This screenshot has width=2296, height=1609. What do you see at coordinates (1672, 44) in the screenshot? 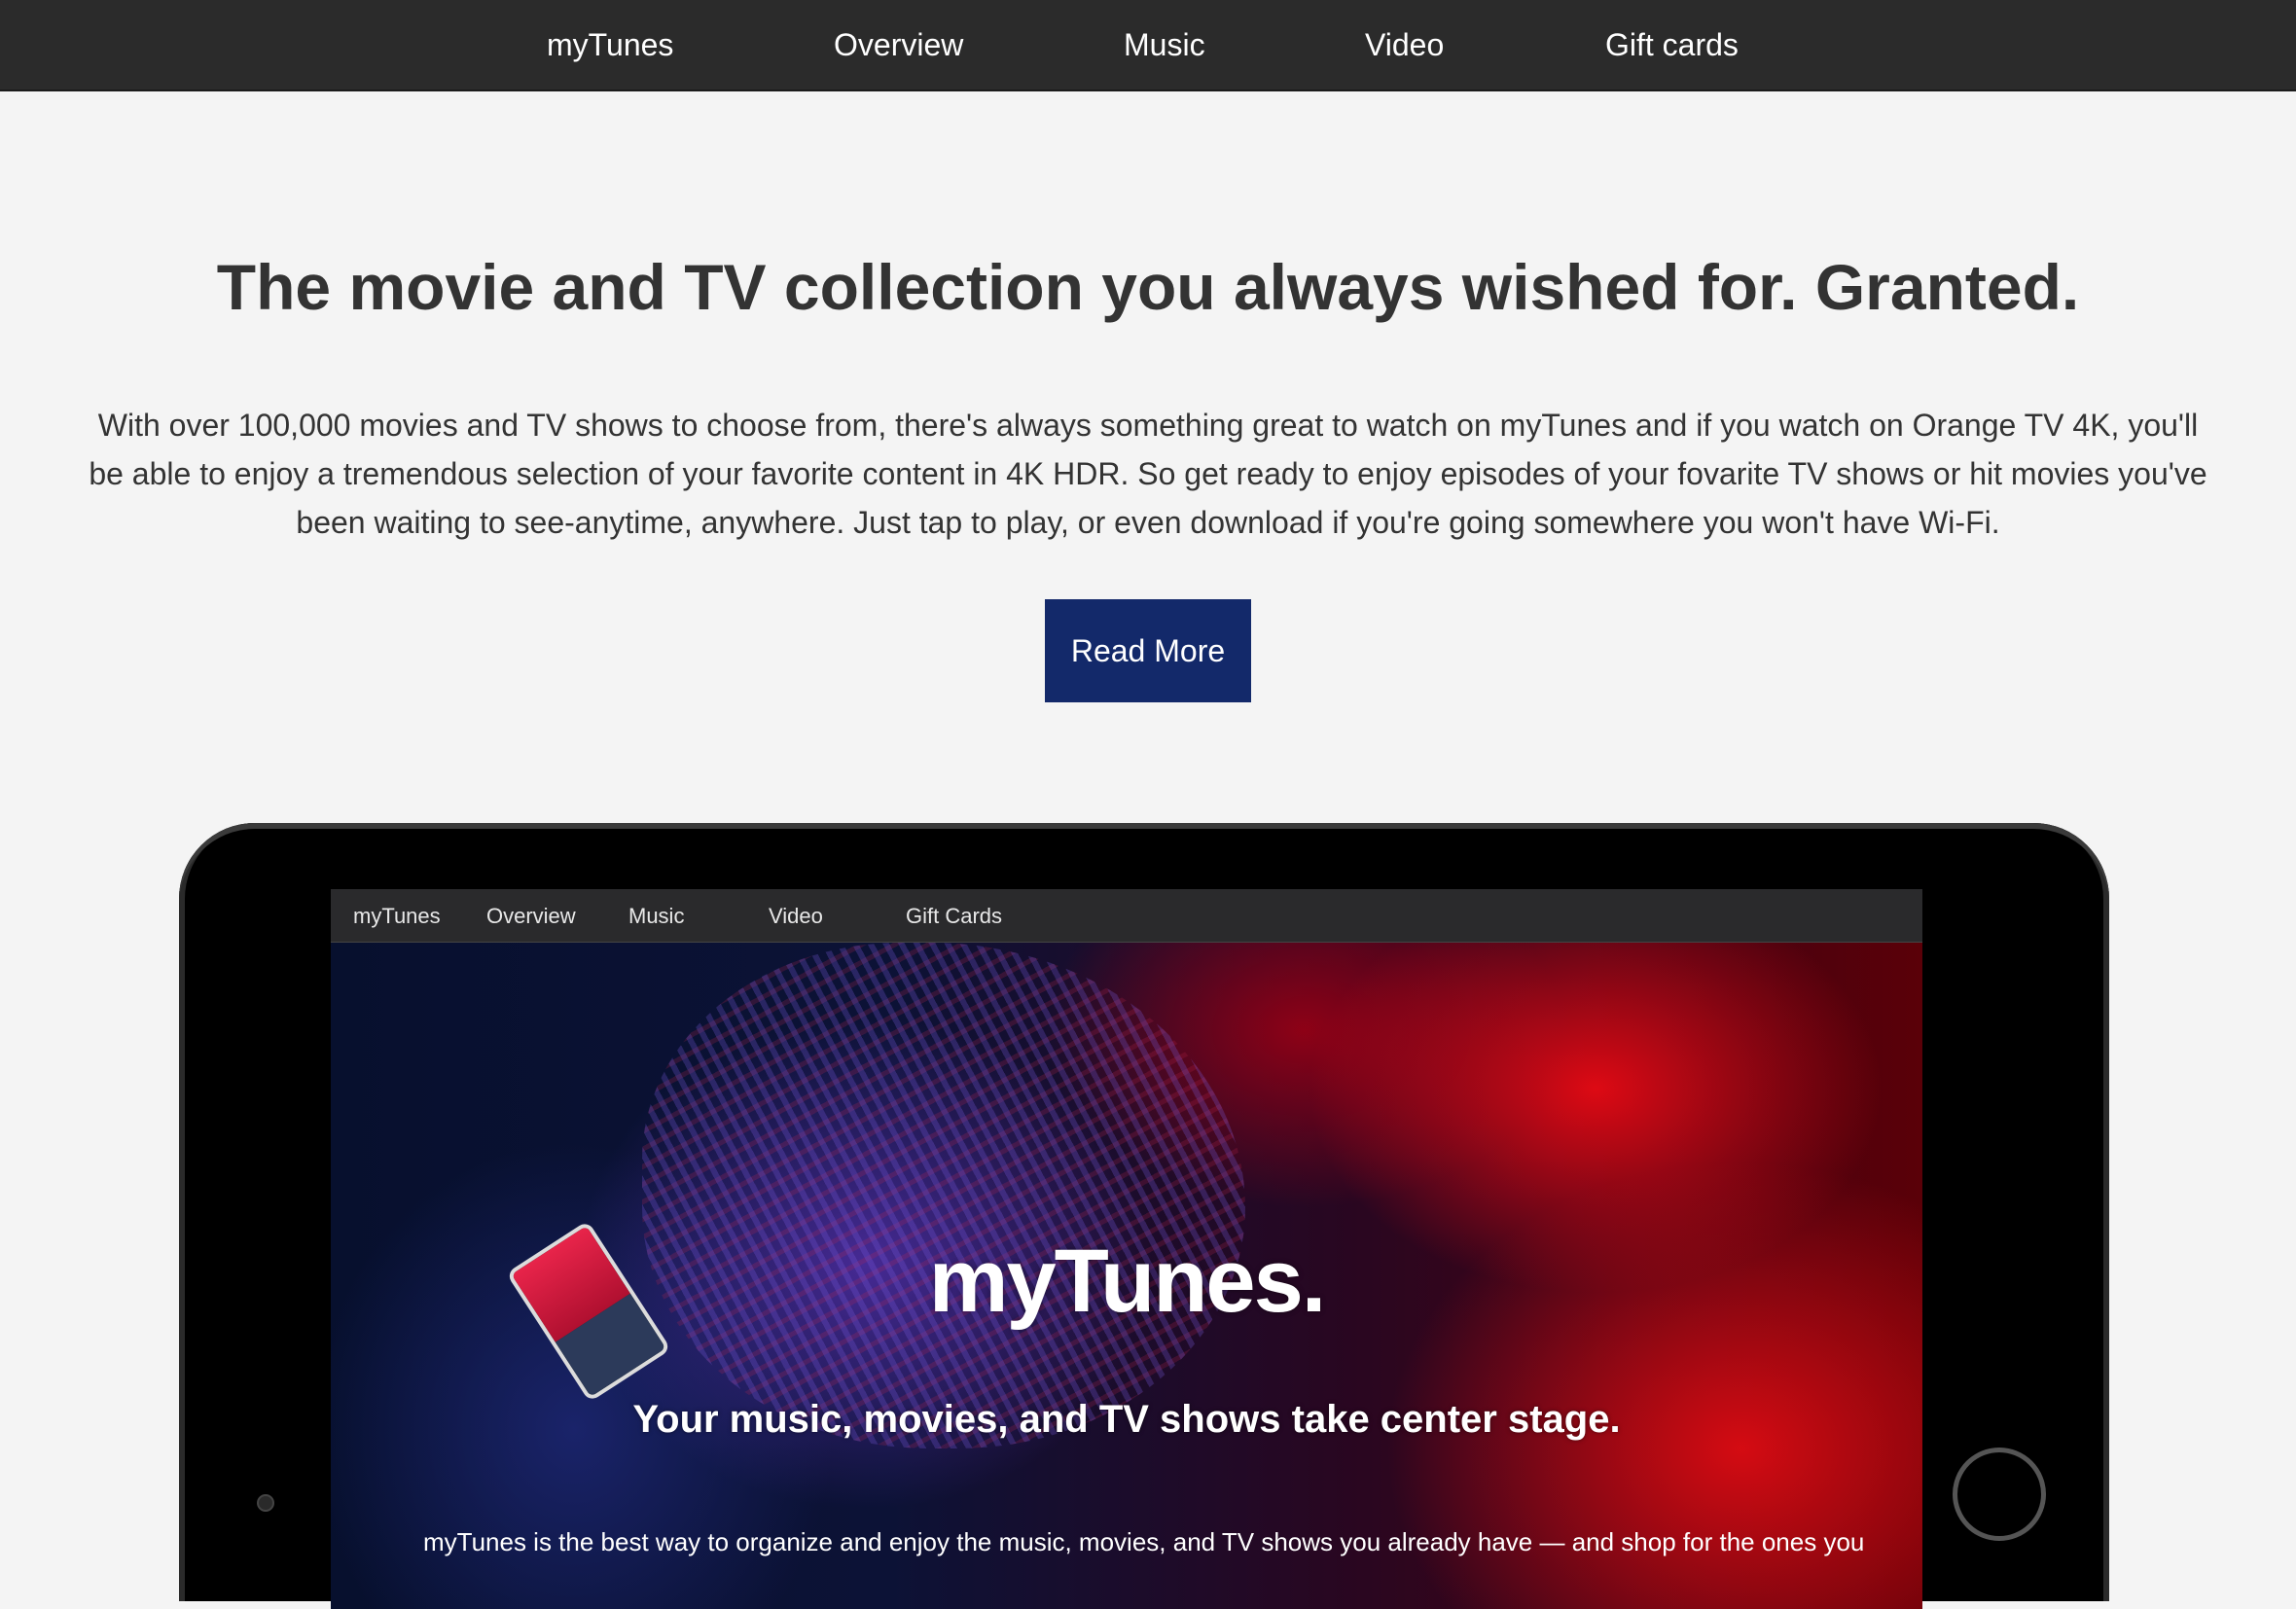
I see `nav-item-gift-cards: Gift cards` at bounding box center [1672, 44].